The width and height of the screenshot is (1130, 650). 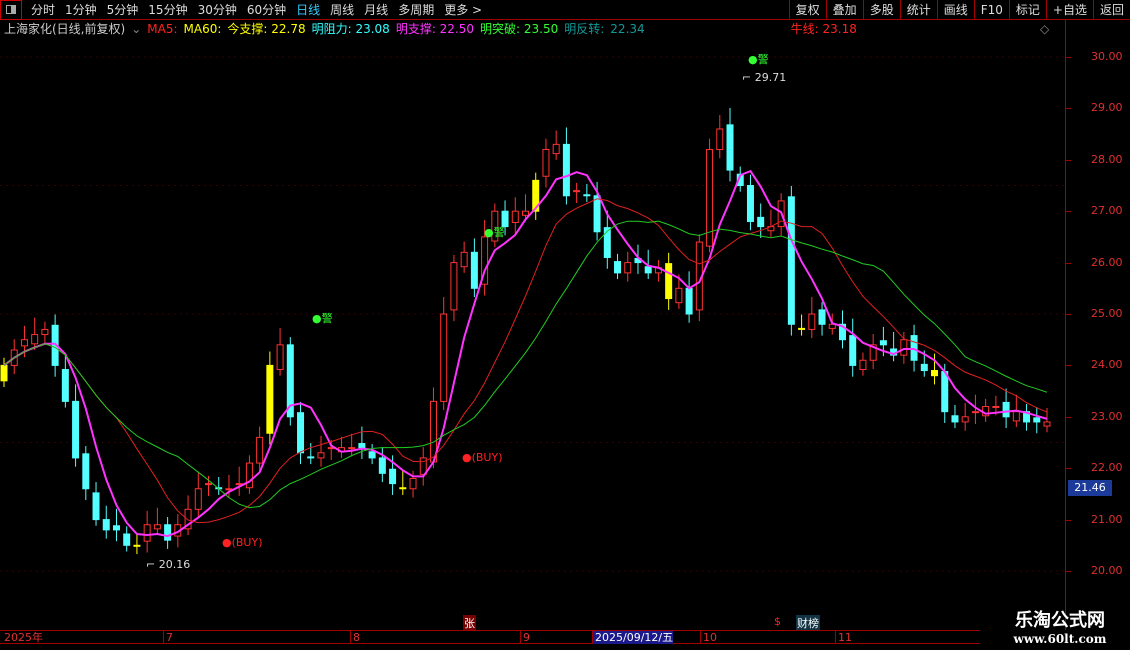 I want to click on period-tab: 月线, so click(x=376, y=9).